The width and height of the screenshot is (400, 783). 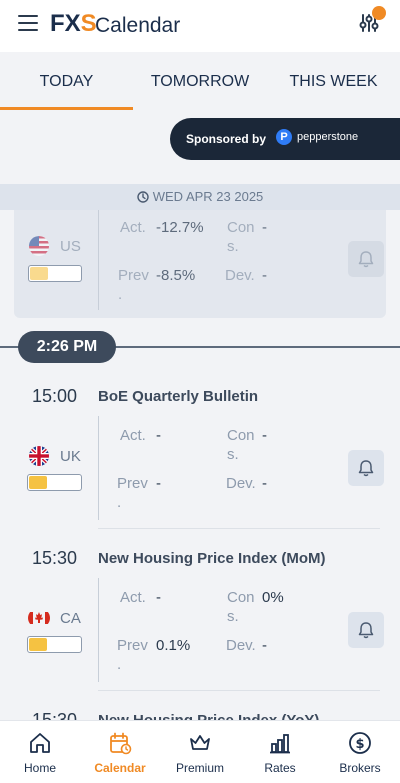 I want to click on nav-label: Home, so click(x=39, y=768).